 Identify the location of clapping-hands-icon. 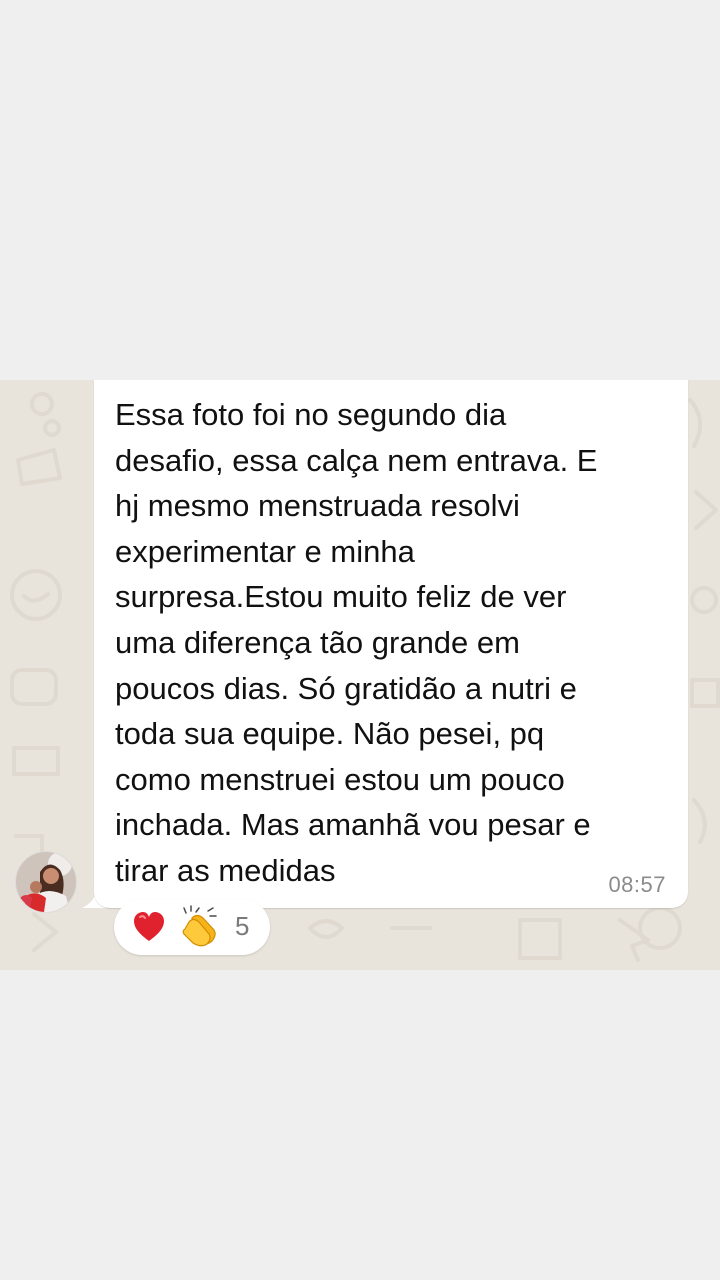
(199, 926).